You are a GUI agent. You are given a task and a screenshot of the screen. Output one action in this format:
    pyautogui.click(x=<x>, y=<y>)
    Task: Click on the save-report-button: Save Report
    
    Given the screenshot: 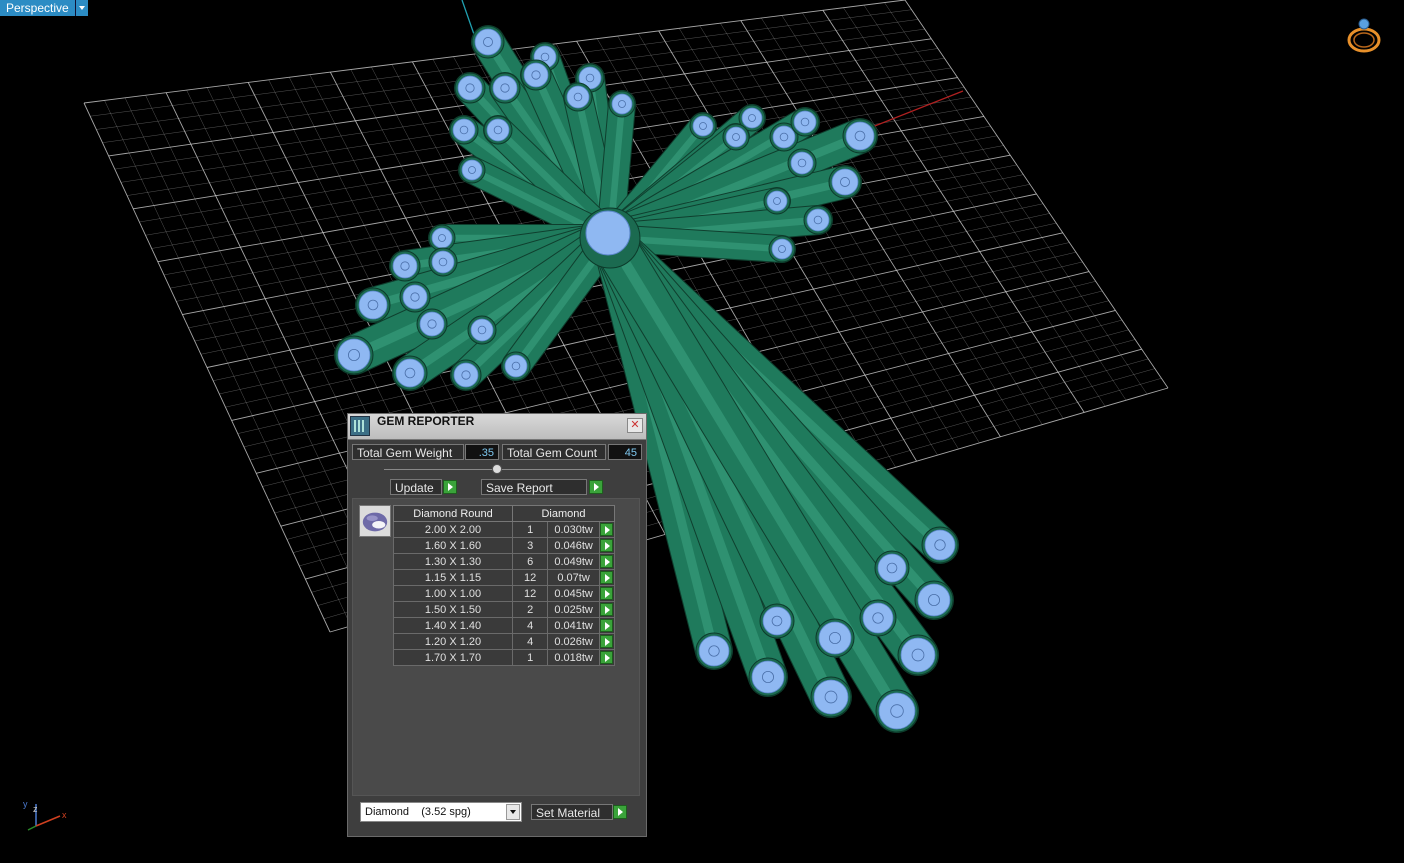 What is the action you would take?
    pyautogui.click(x=534, y=487)
    